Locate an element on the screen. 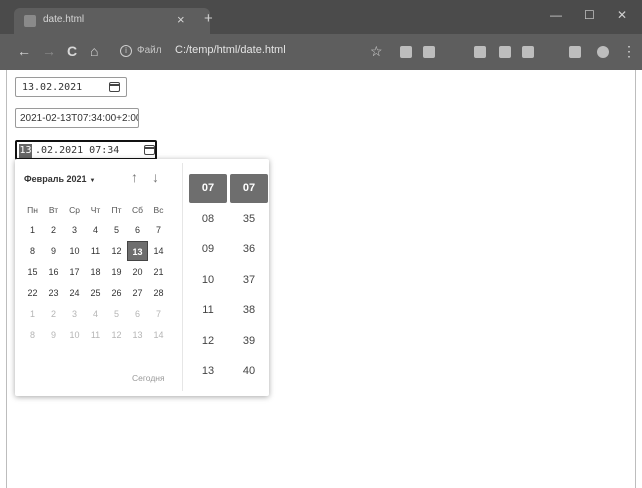 The image size is (642, 488). month-year-selector: Февраль 2021 ▼ is located at coordinates (59, 179).